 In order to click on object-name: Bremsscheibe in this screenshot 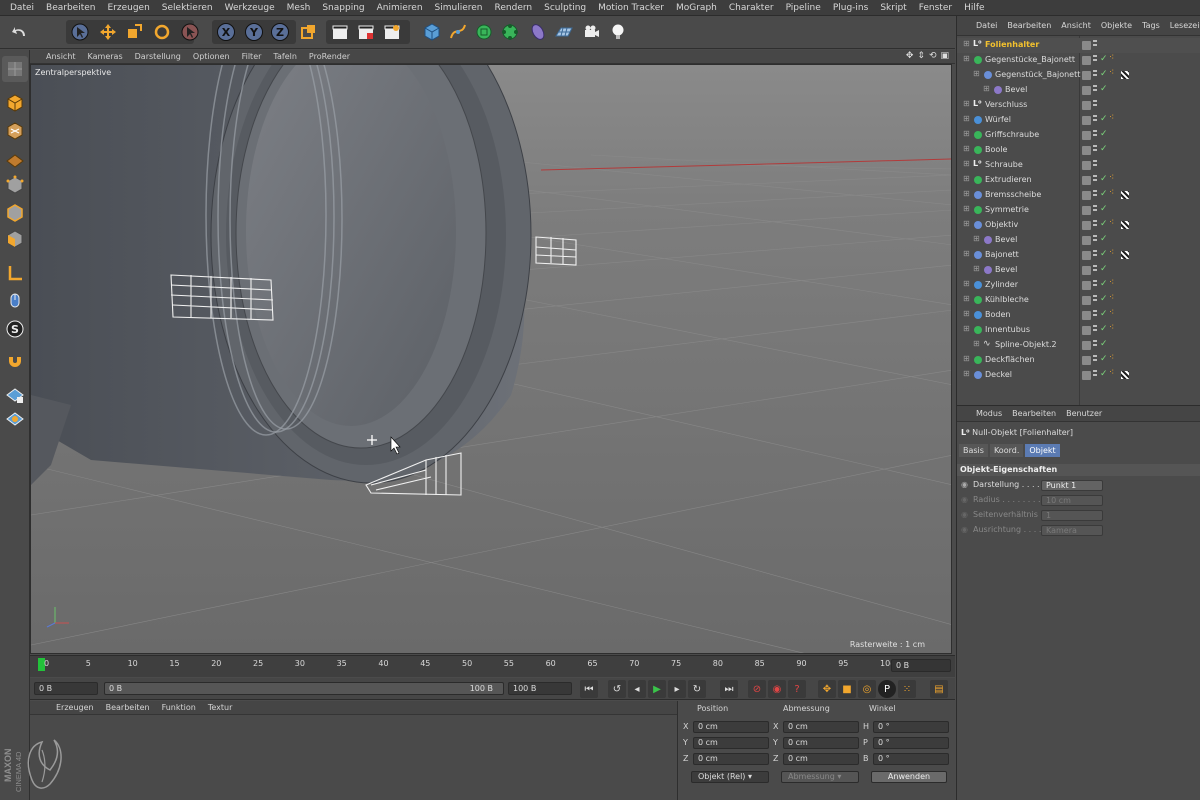, I will do `click(1013, 194)`.